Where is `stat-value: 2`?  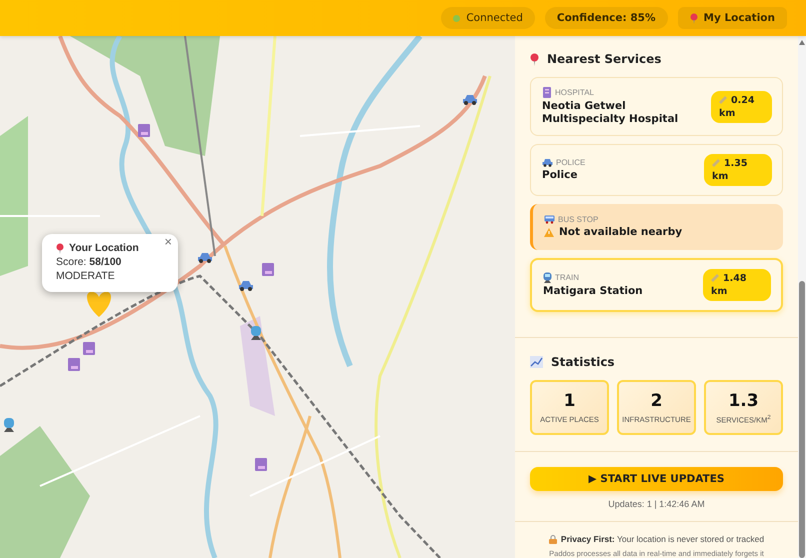 stat-value: 2 is located at coordinates (656, 401).